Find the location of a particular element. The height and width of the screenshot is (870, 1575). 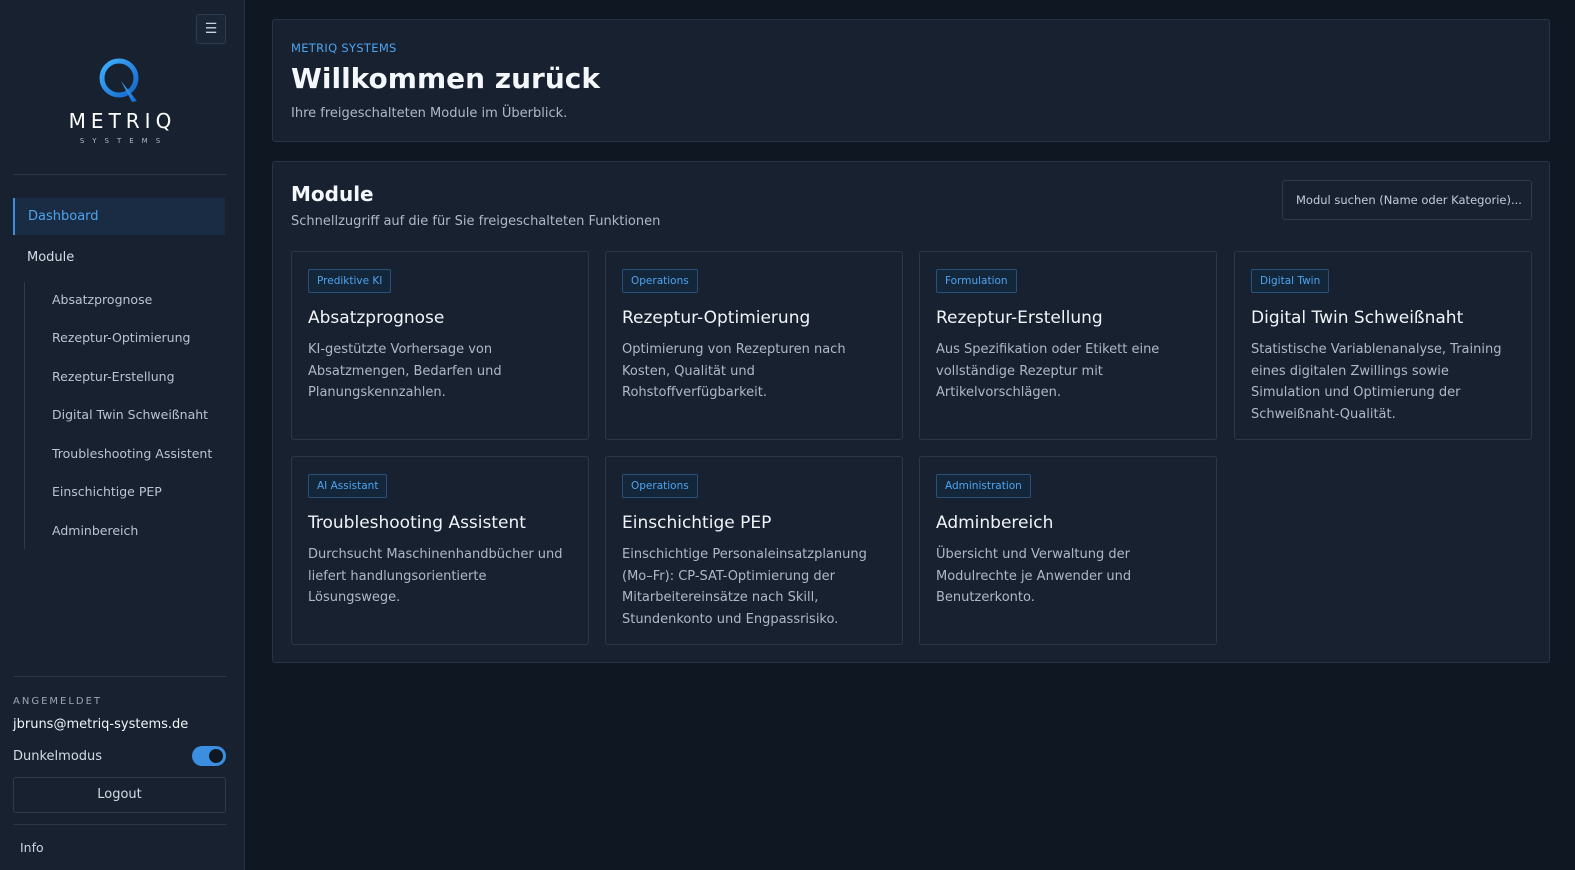

subnav-item-pep: Einschichtige PEP is located at coordinates (107, 491).